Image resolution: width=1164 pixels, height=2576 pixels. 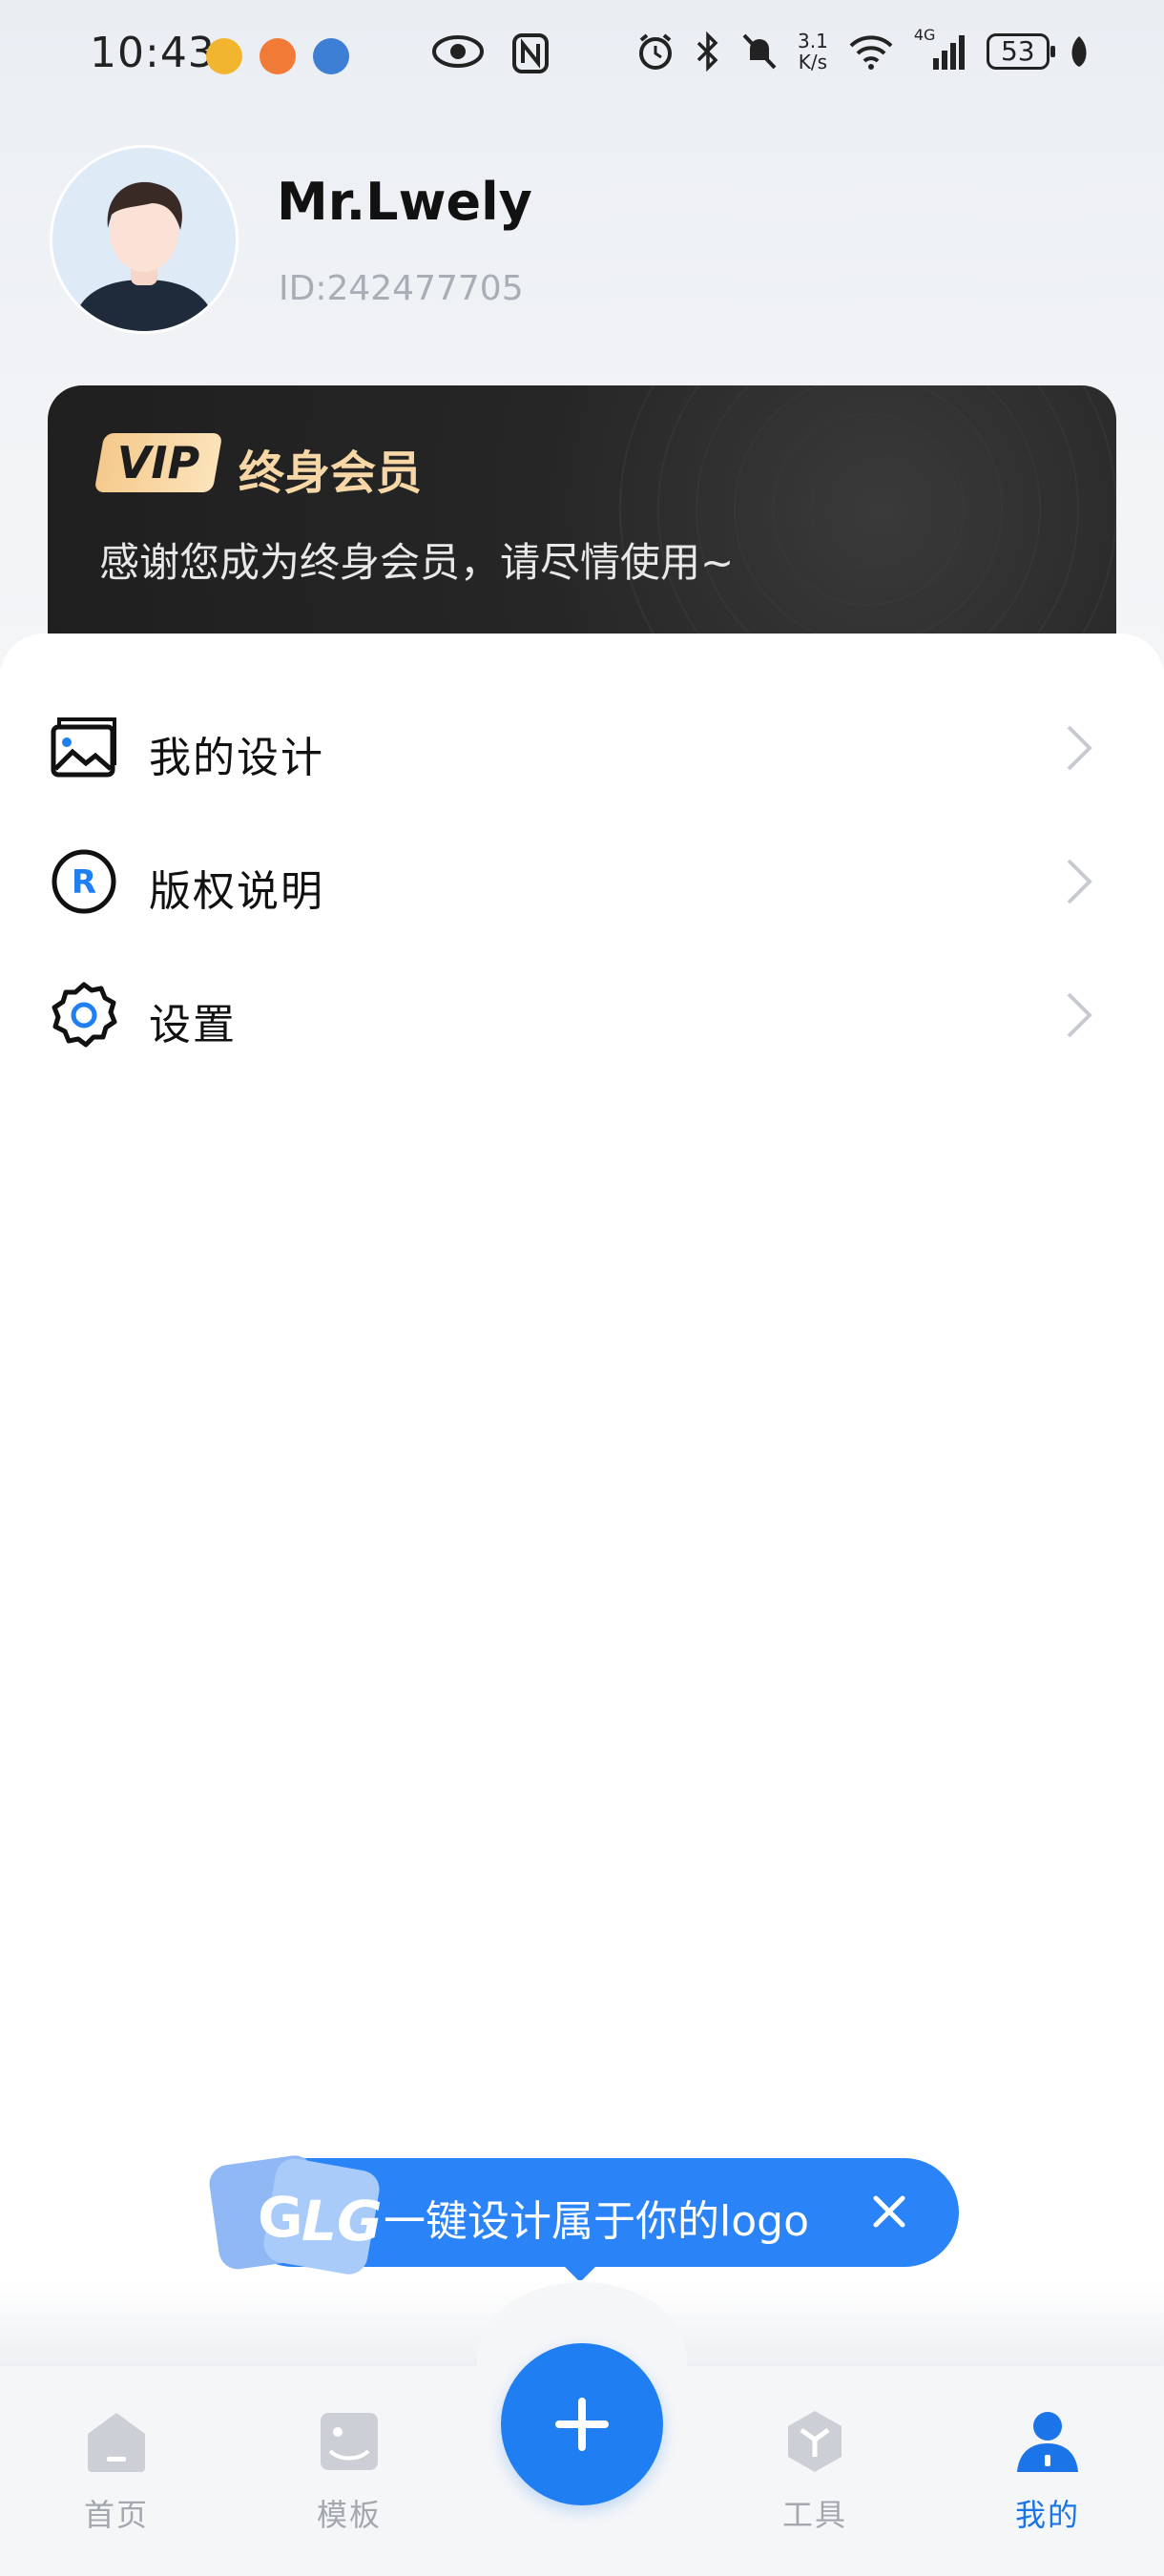 I want to click on status-time: 10:43, so click(x=153, y=53).